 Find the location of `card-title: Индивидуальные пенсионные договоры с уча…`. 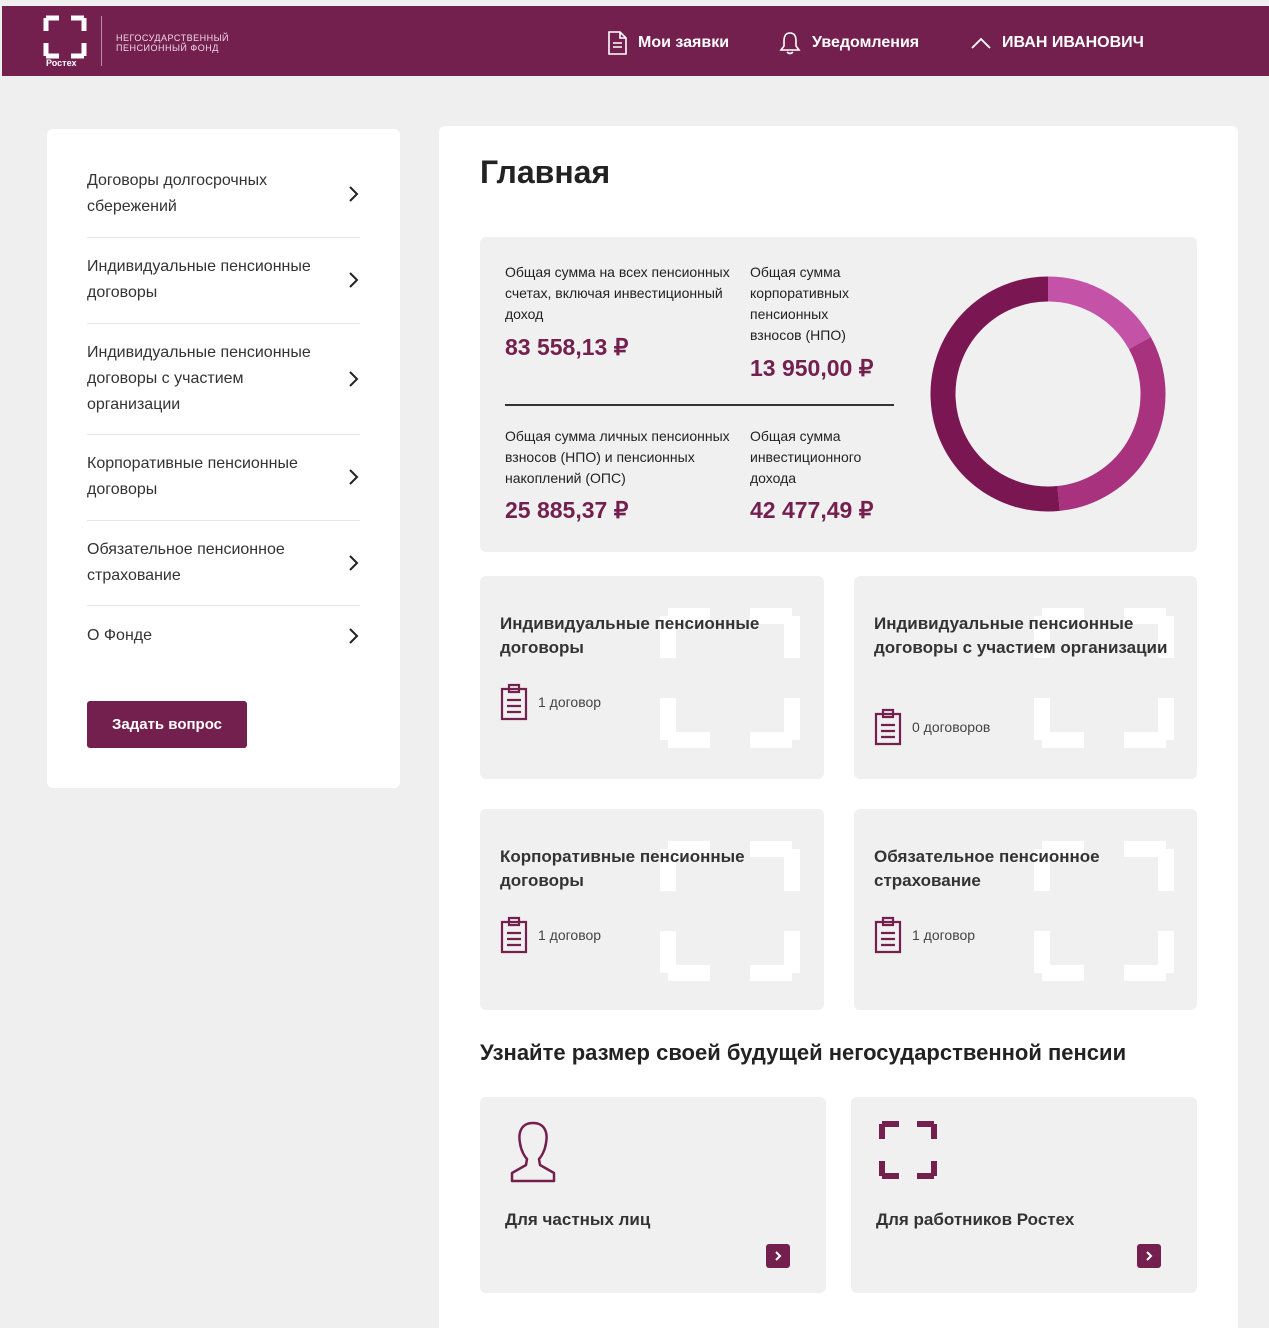

card-title: Индивидуальные пенсионные договоры с уча… is located at coordinates (1021, 635).